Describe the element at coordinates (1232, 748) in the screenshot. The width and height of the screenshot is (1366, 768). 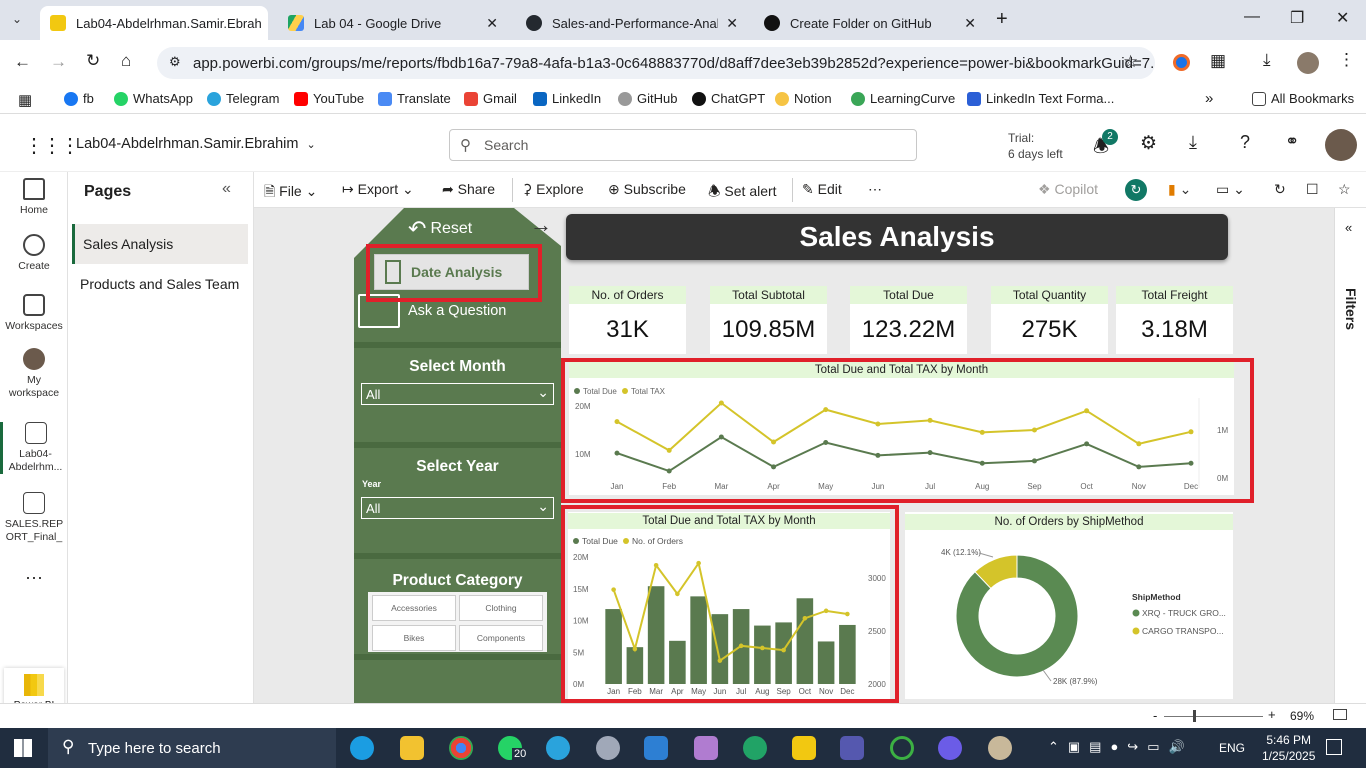
I see `language-indicator: ENG` at that location.